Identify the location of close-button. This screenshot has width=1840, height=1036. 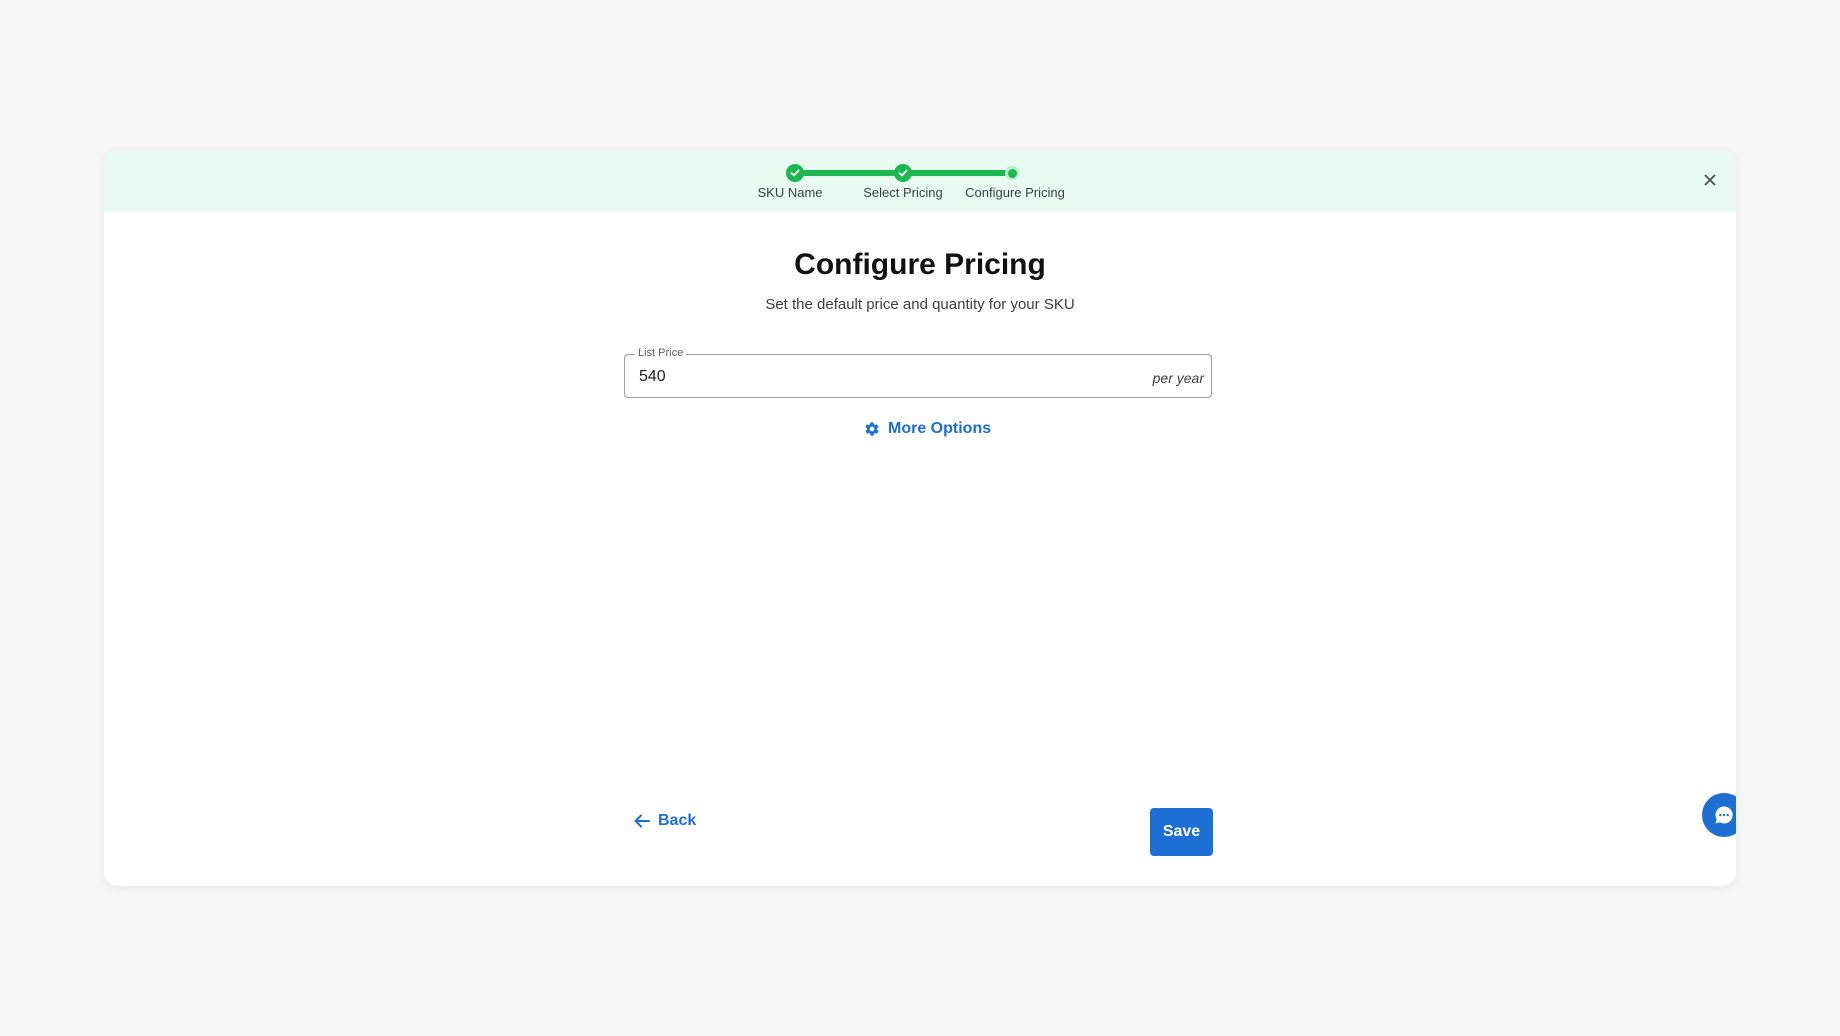
(1710, 180).